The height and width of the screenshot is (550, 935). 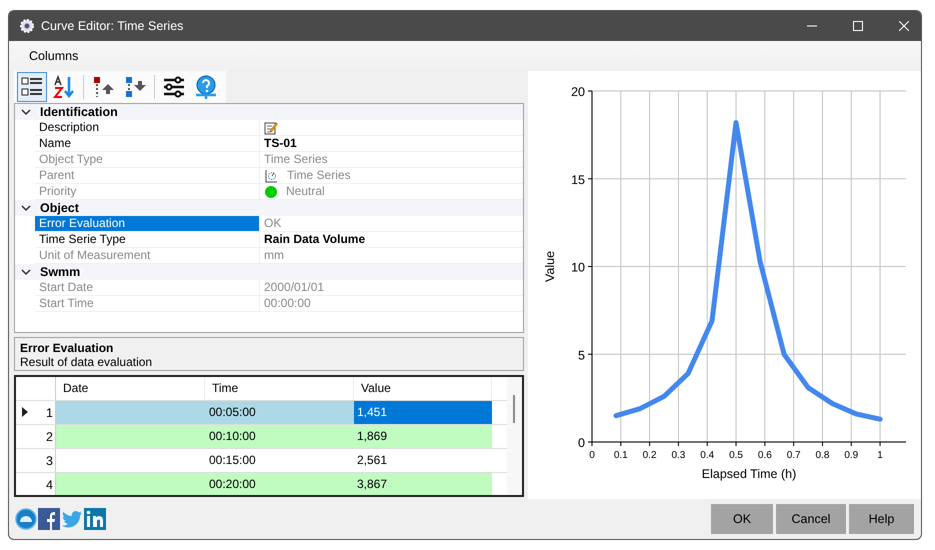 I want to click on gear-icon, so click(x=27, y=26).